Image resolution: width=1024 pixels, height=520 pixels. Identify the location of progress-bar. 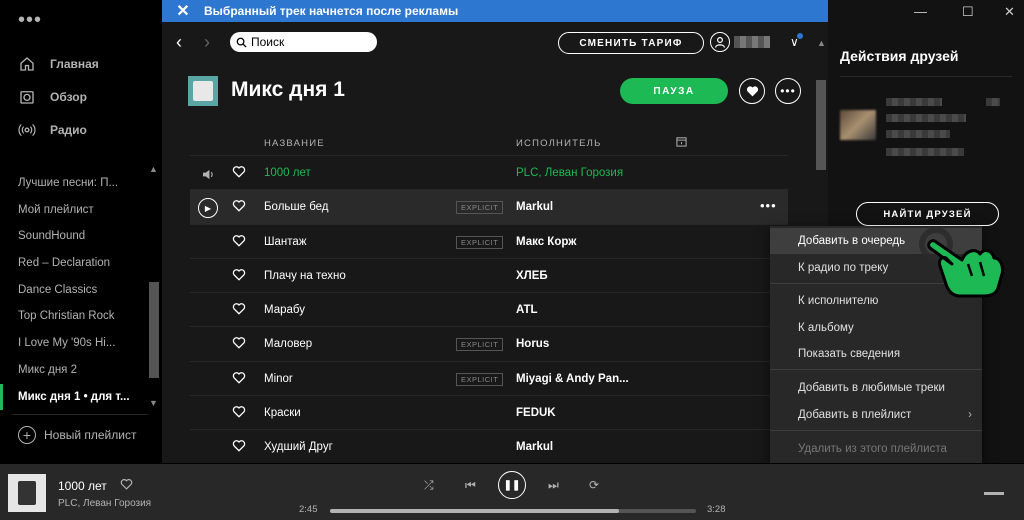
(513, 511).